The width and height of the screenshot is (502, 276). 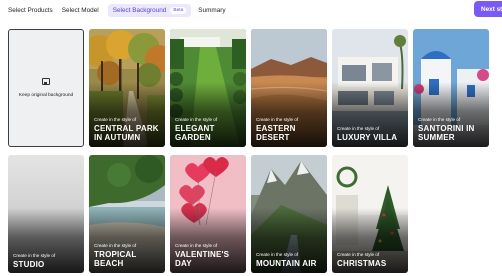 What do you see at coordinates (183, 263) in the screenshot?
I see `card-title-line2: DAY` at bounding box center [183, 263].